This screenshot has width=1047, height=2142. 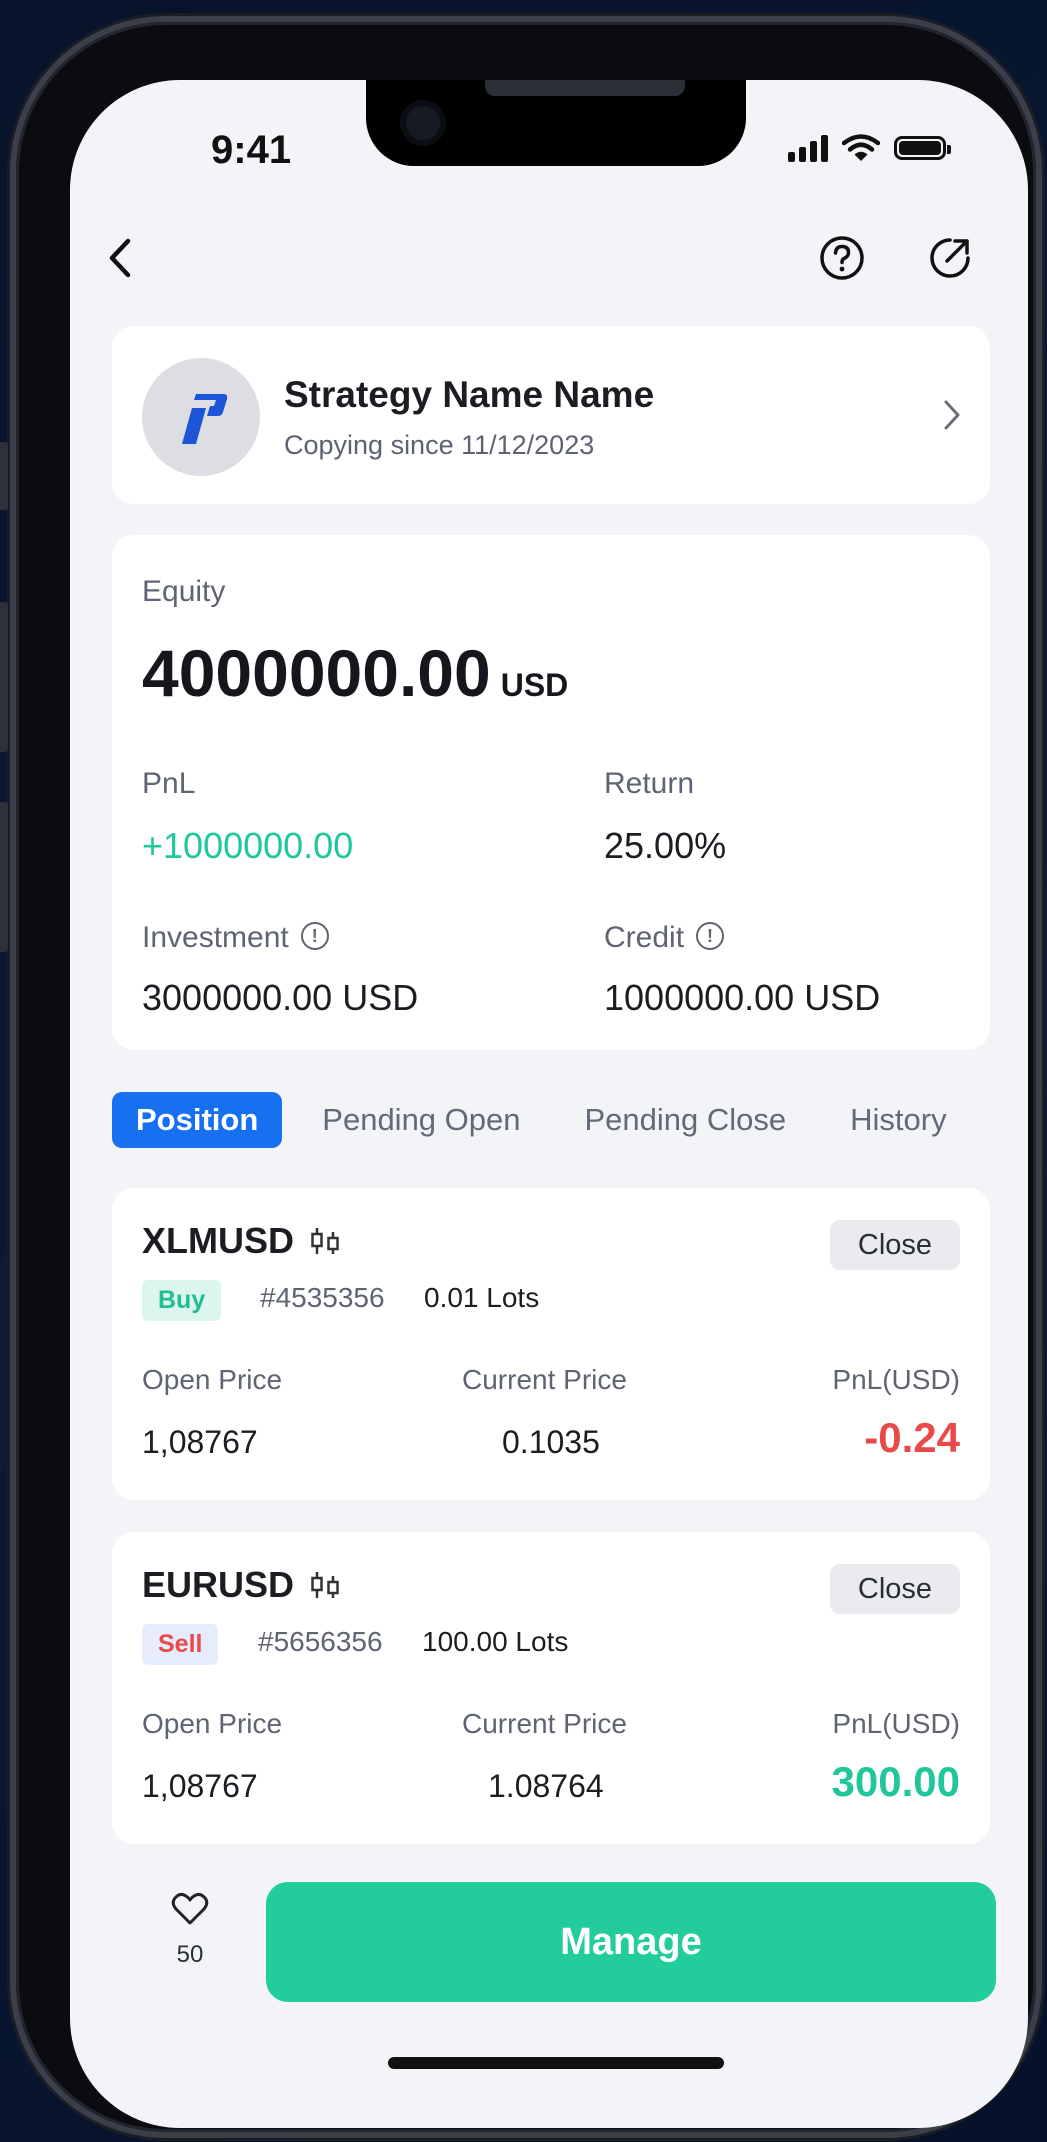 What do you see at coordinates (218, 1240) in the screenshot?
I see `position-symbol: XLMUSD` at bounding box center [218, 1240].